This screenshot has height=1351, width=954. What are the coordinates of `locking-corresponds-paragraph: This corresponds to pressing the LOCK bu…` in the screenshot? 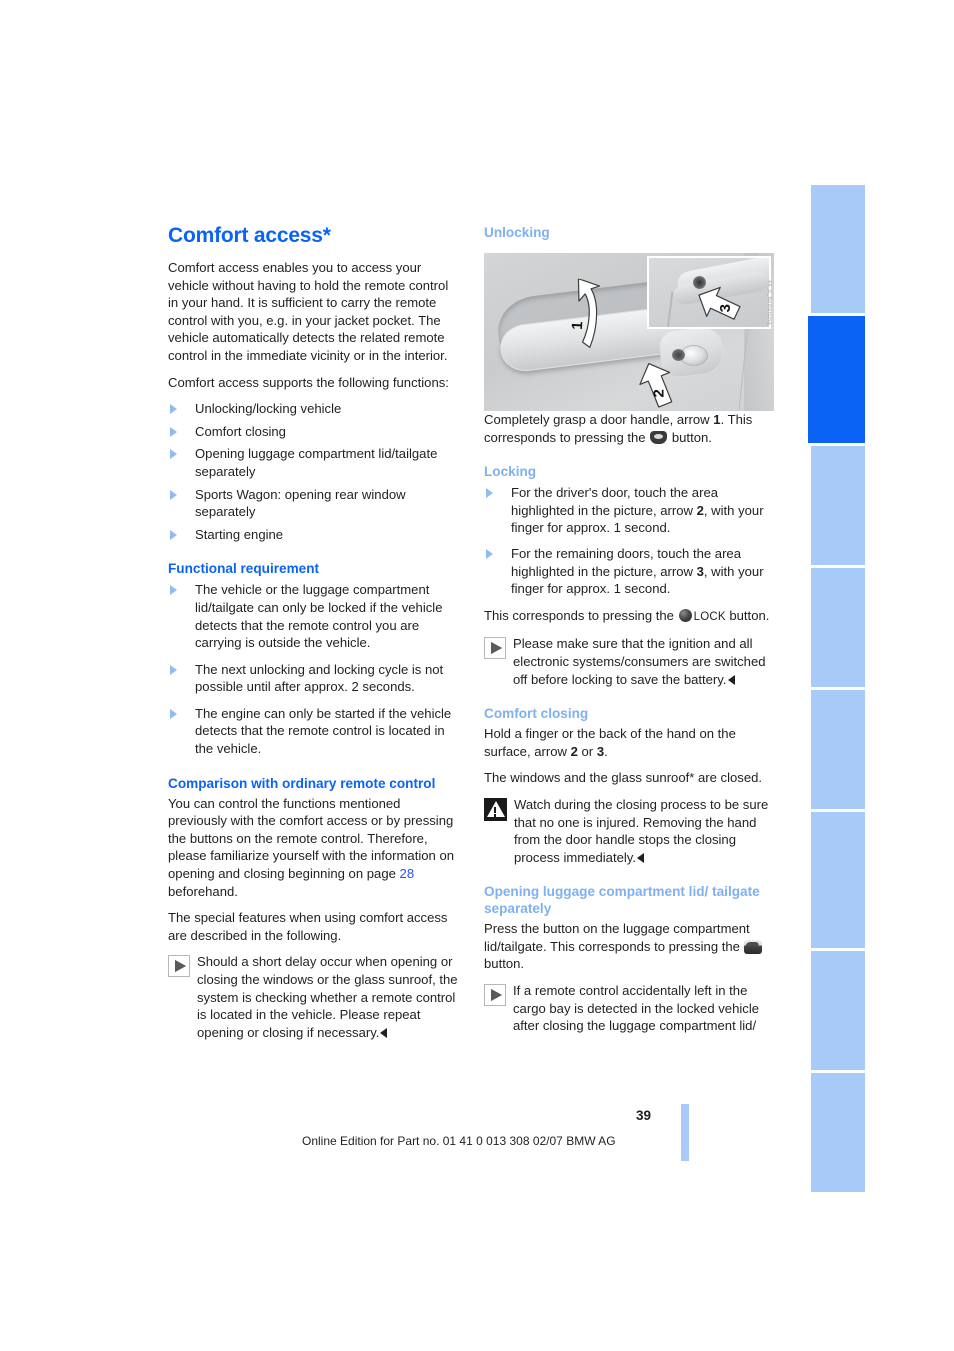 It's located at (629, 617).